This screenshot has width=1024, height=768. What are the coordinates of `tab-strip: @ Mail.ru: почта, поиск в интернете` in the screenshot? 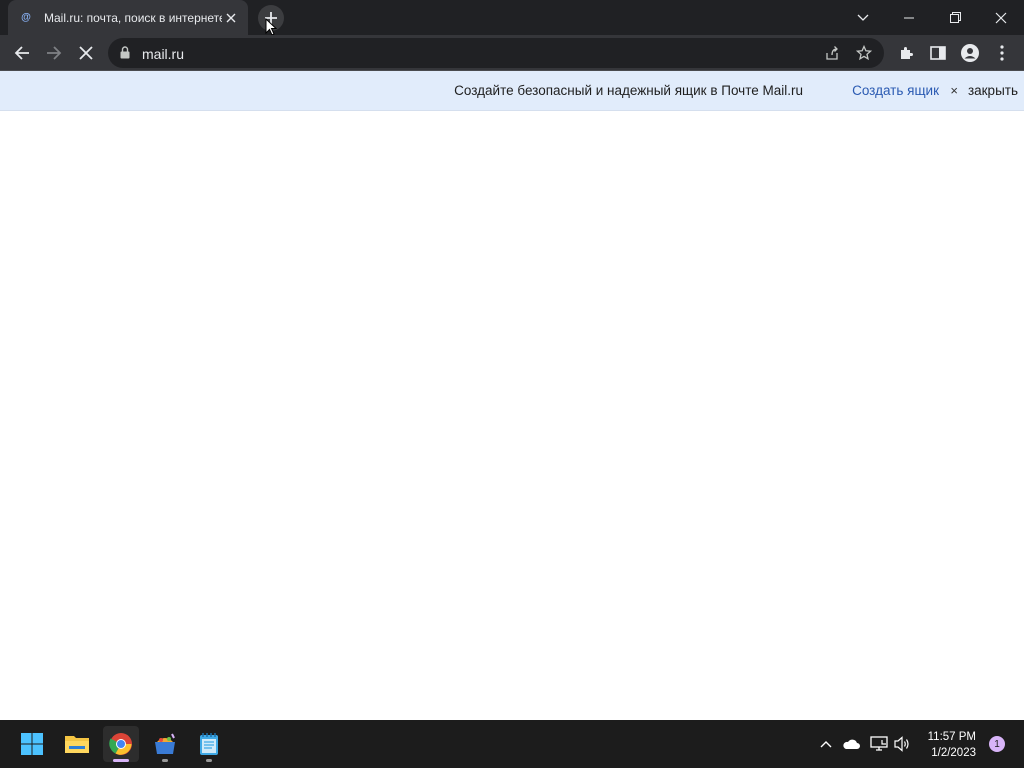 It's located at (512, 18).